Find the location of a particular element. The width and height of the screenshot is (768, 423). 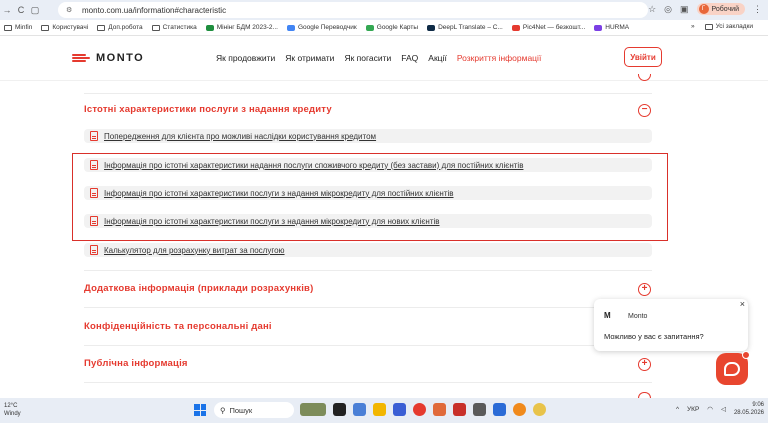

profile-button: Г Робочий is located at coordinates (720, 9).